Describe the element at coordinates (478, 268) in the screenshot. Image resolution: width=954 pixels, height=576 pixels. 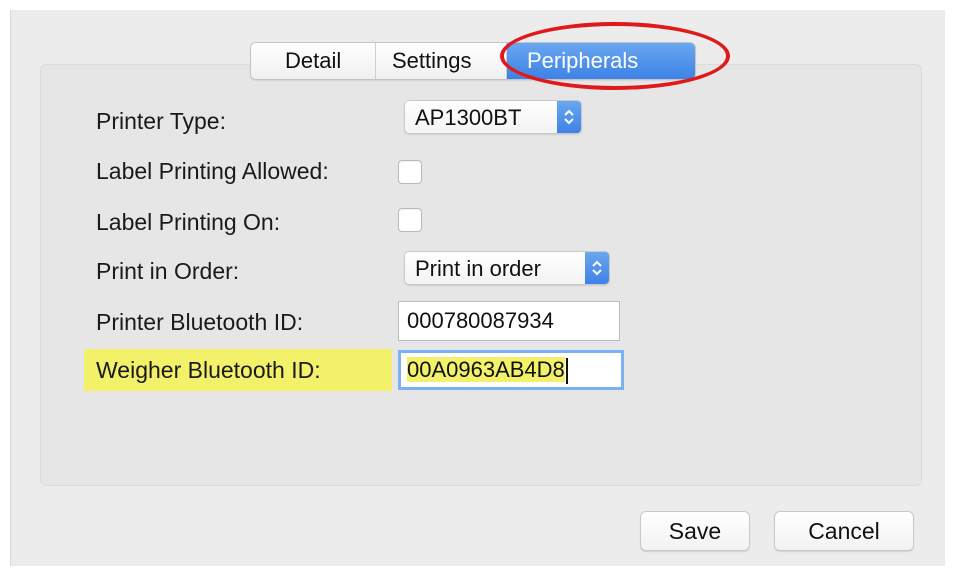
I see `print-in-order-value: Print in order` at that location.